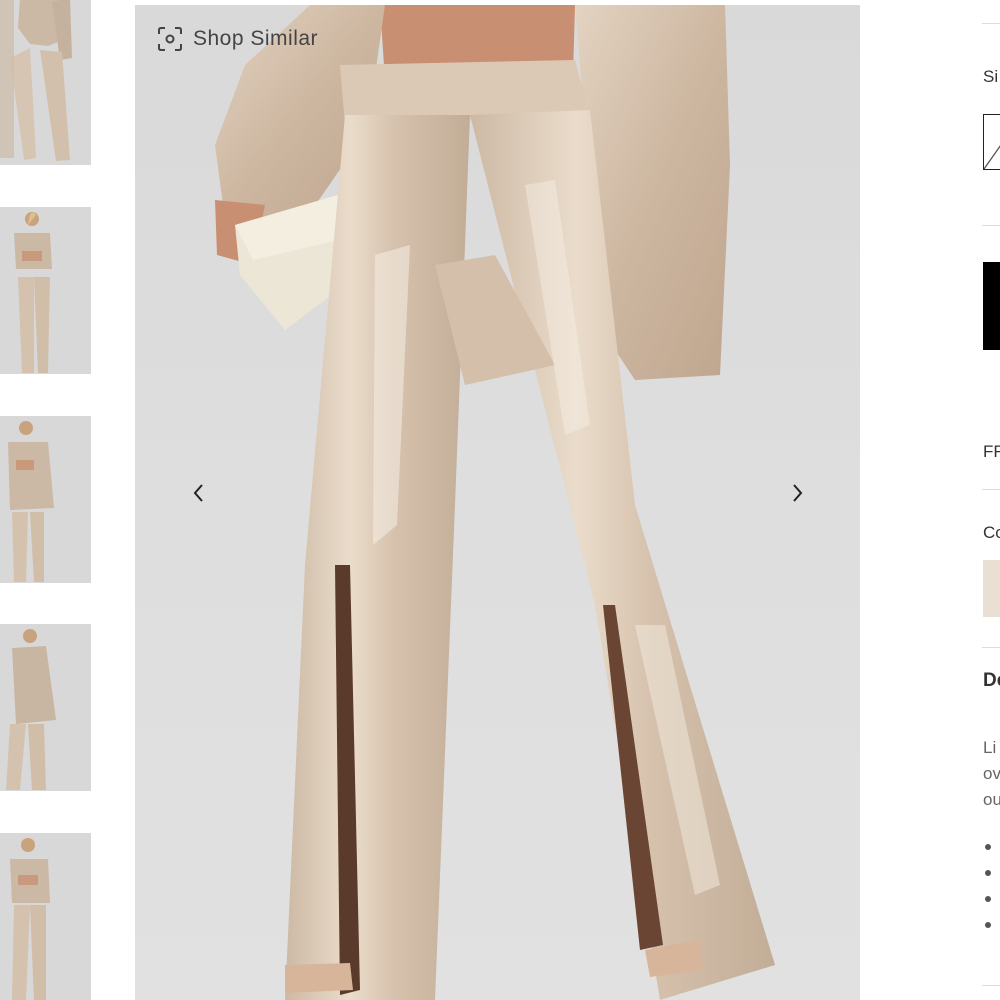 The width and height of the screenshot is (1000, 1000). What do you see at coordinates (991, 451) in the screenshot?
I see `shipping-label: FR` at bounding box center [991, 451].